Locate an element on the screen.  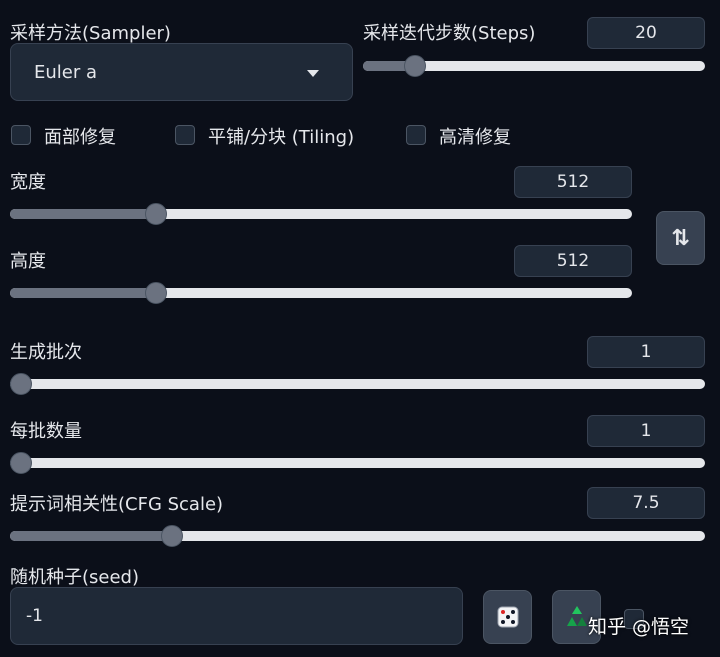
batch-count-label: 生成批次 is located at coordinates (46, 352).